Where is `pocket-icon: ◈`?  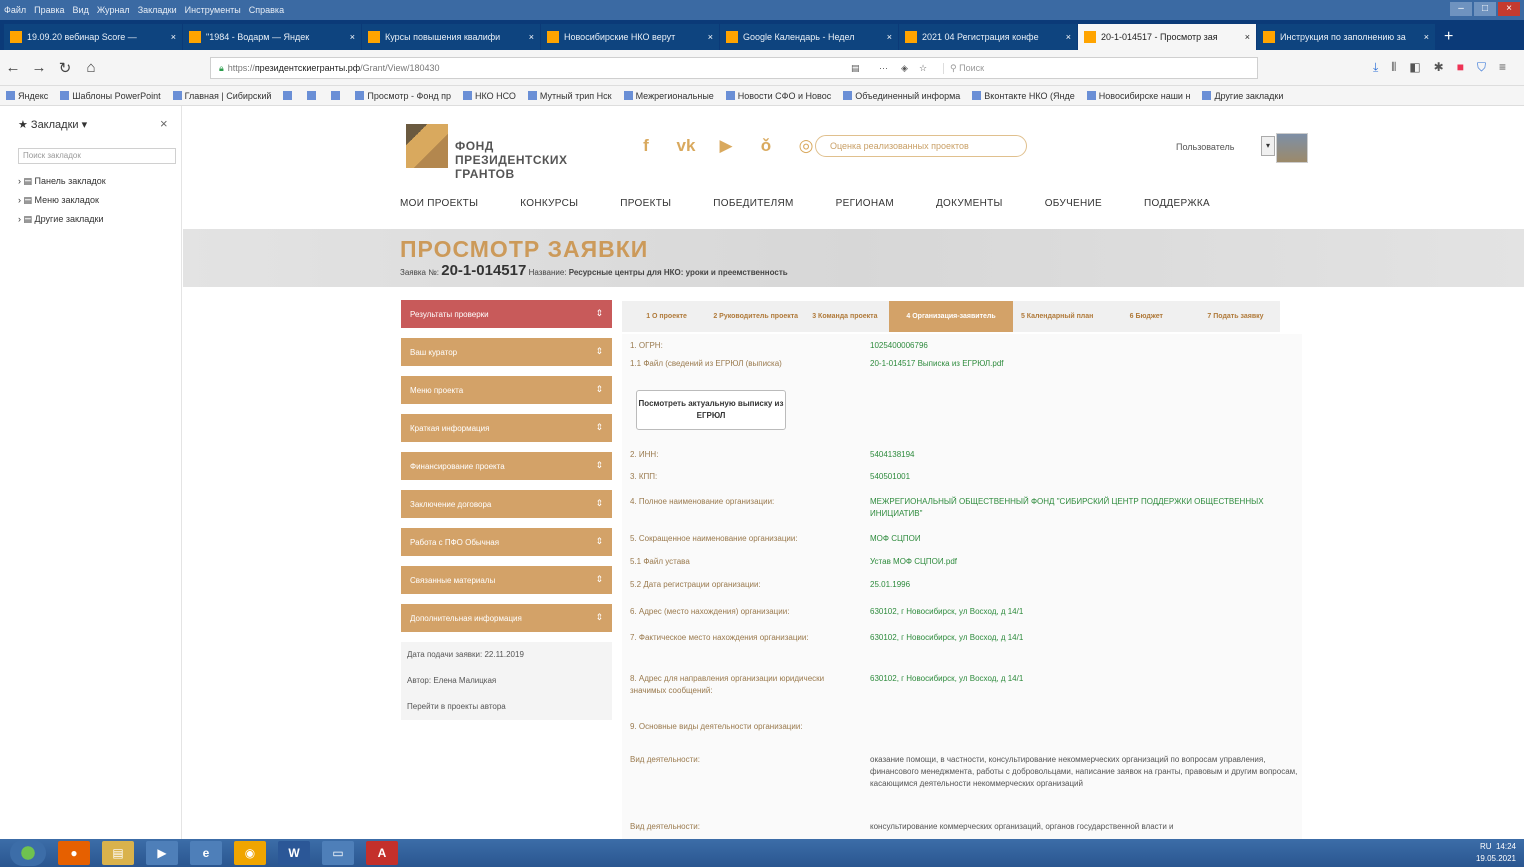 pocket-icon: ◈ is located at coordinates (904, 68).